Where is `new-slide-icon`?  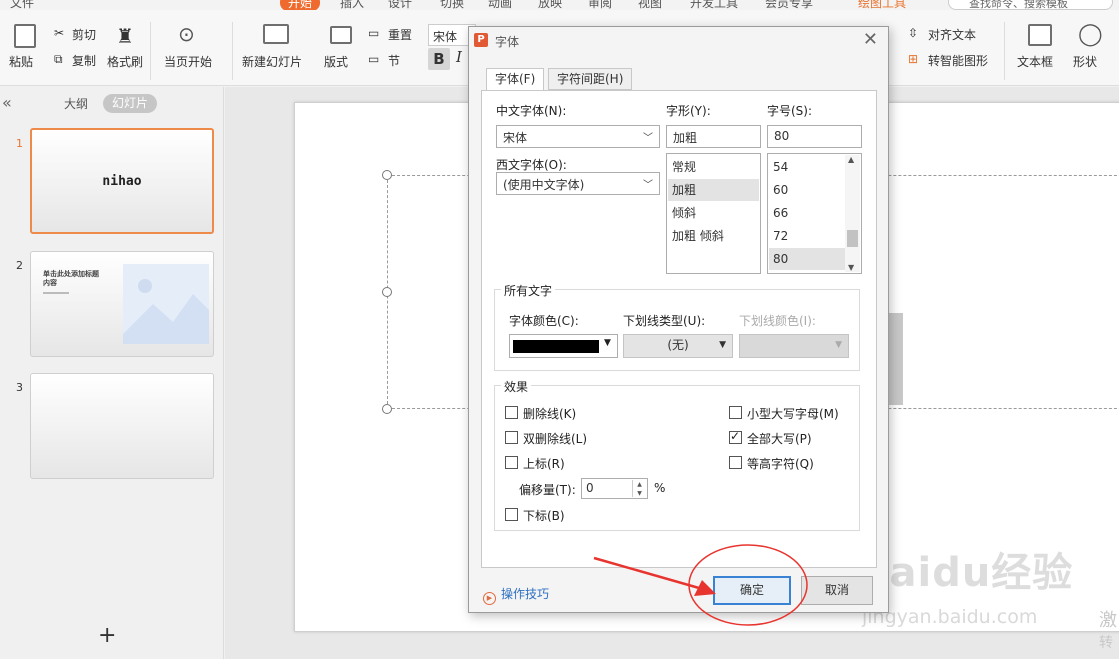 new-slide-icon is located at coordinates (276, 34).